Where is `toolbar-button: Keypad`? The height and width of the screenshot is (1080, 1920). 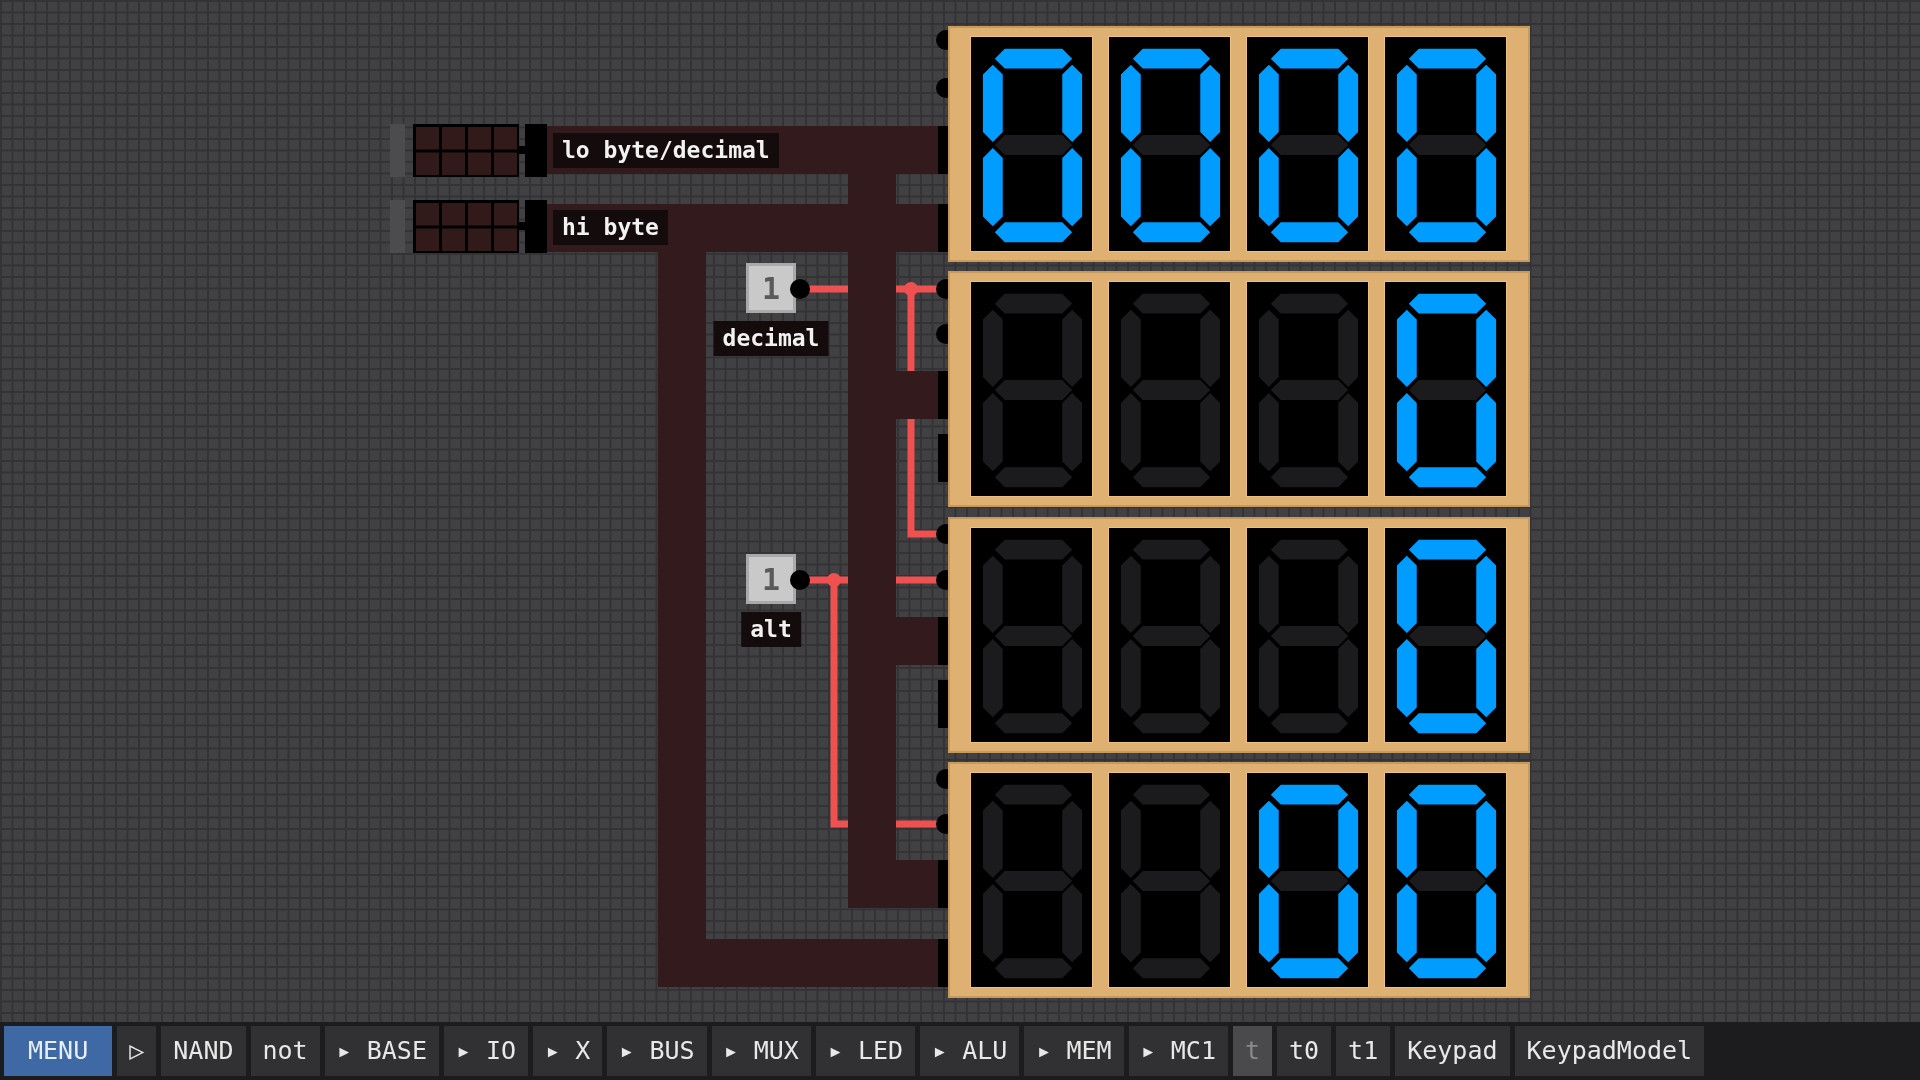
toolbar-button: Keypad is located at coordinates (1452, 1051).